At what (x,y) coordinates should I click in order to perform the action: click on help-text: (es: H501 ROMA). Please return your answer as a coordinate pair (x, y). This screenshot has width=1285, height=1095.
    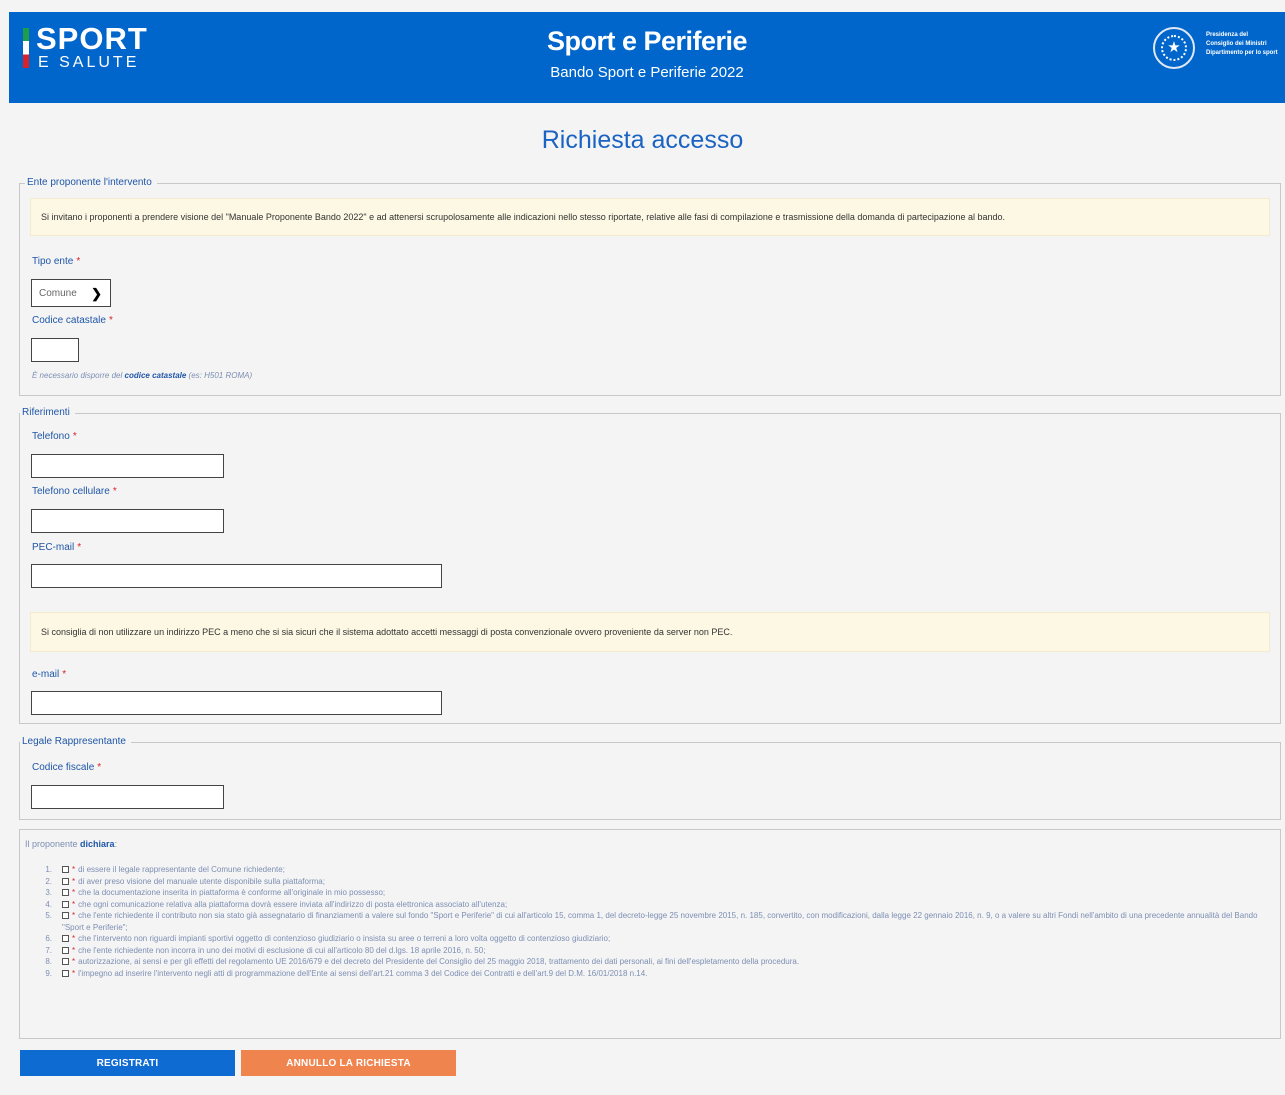
    Looking at the image, I should click on (219, 375).